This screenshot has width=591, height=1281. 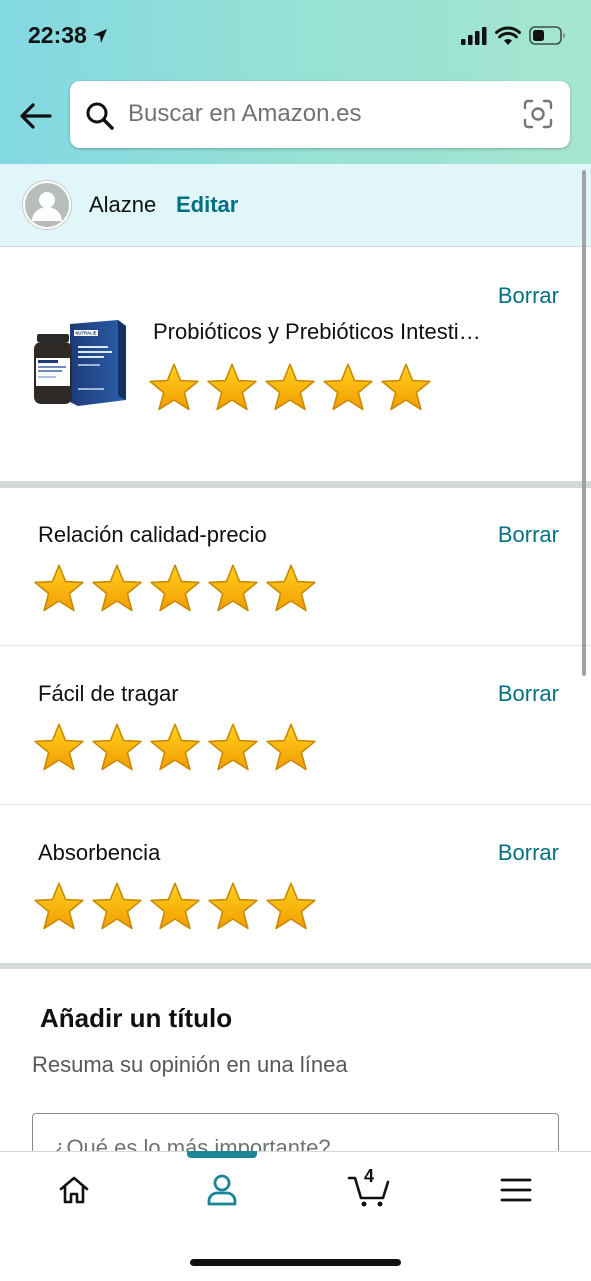 I want to click on status-time: 22:38, so click(x=68, y=35).